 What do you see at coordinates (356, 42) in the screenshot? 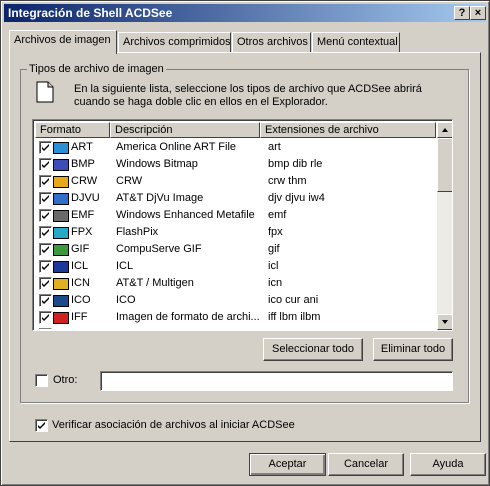
I see `tab-context-menu: Menú contextual` at bounding box center [356, 42].